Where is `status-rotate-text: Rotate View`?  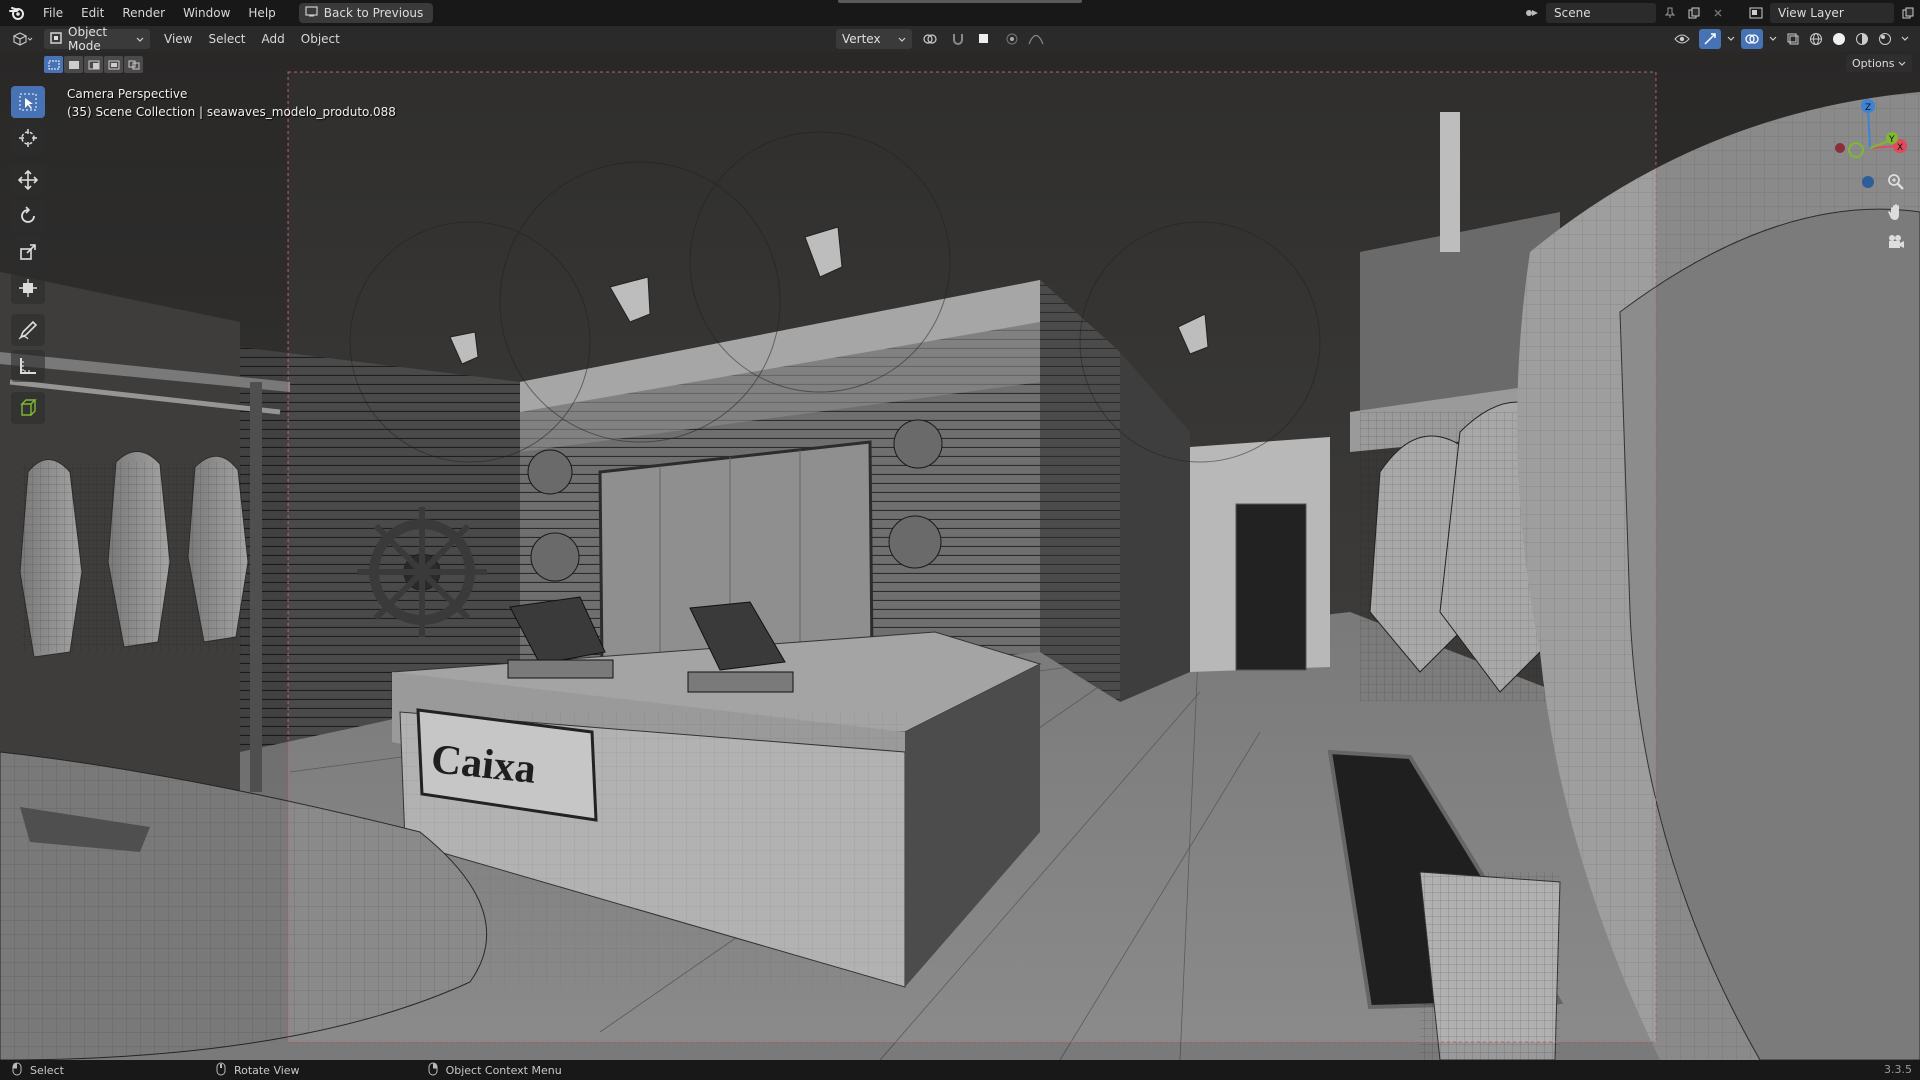 status-rotate-text: Rotate View is located at coordinates (266, 1070).